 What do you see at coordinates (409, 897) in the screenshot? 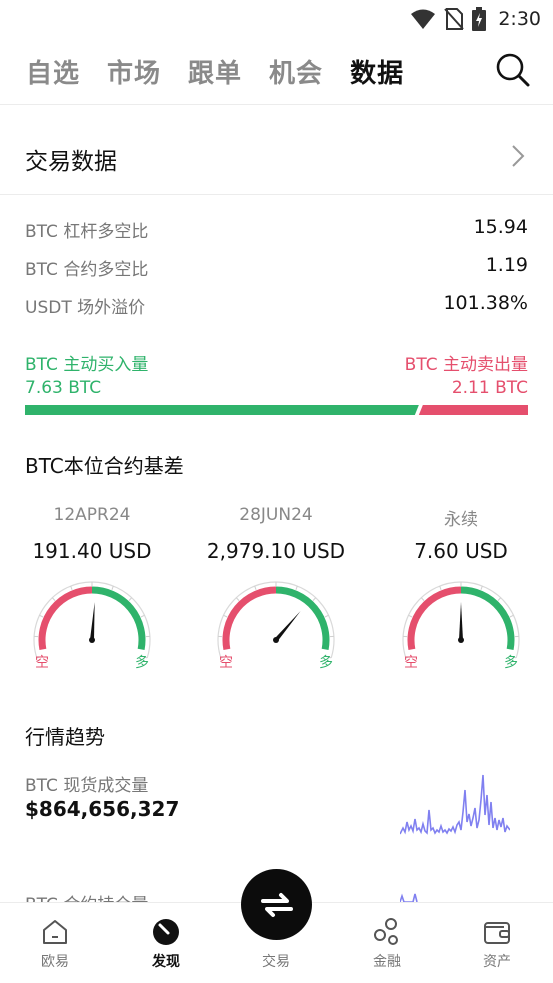
I see `futures-oi-sparkline` at bounding box center [409, 897].